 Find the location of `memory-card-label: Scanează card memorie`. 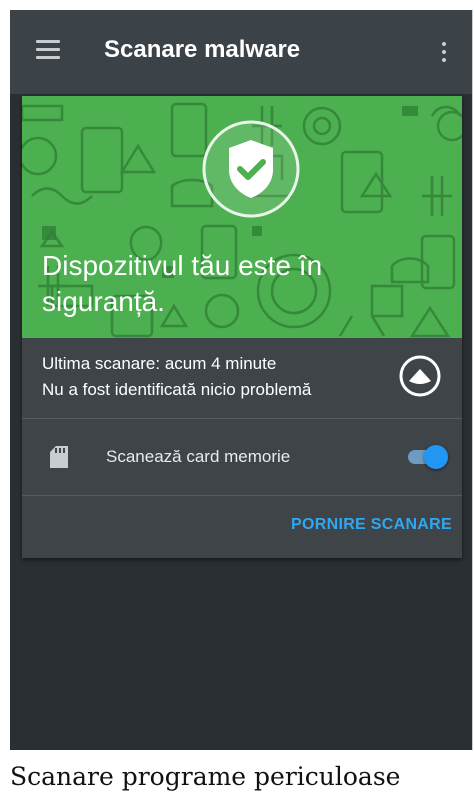

memory-card-label: Scanează card memorie is located at coordinates (198, 456).